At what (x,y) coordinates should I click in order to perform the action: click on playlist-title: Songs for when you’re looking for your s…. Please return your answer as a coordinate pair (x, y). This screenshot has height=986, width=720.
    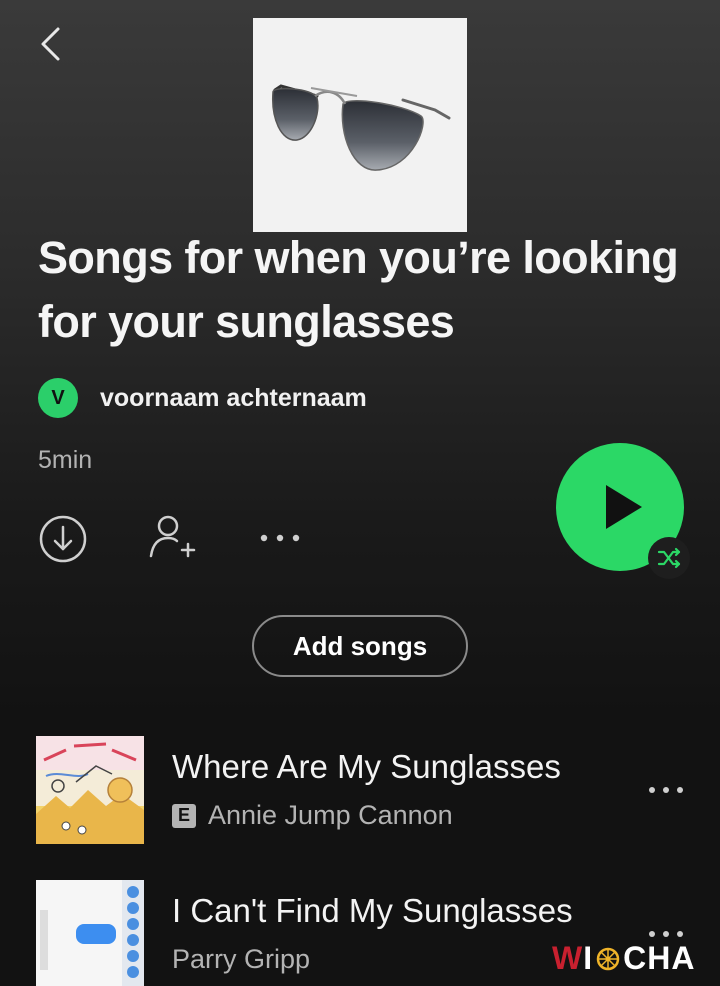
    Looking at the image, I should click on (358, 289).